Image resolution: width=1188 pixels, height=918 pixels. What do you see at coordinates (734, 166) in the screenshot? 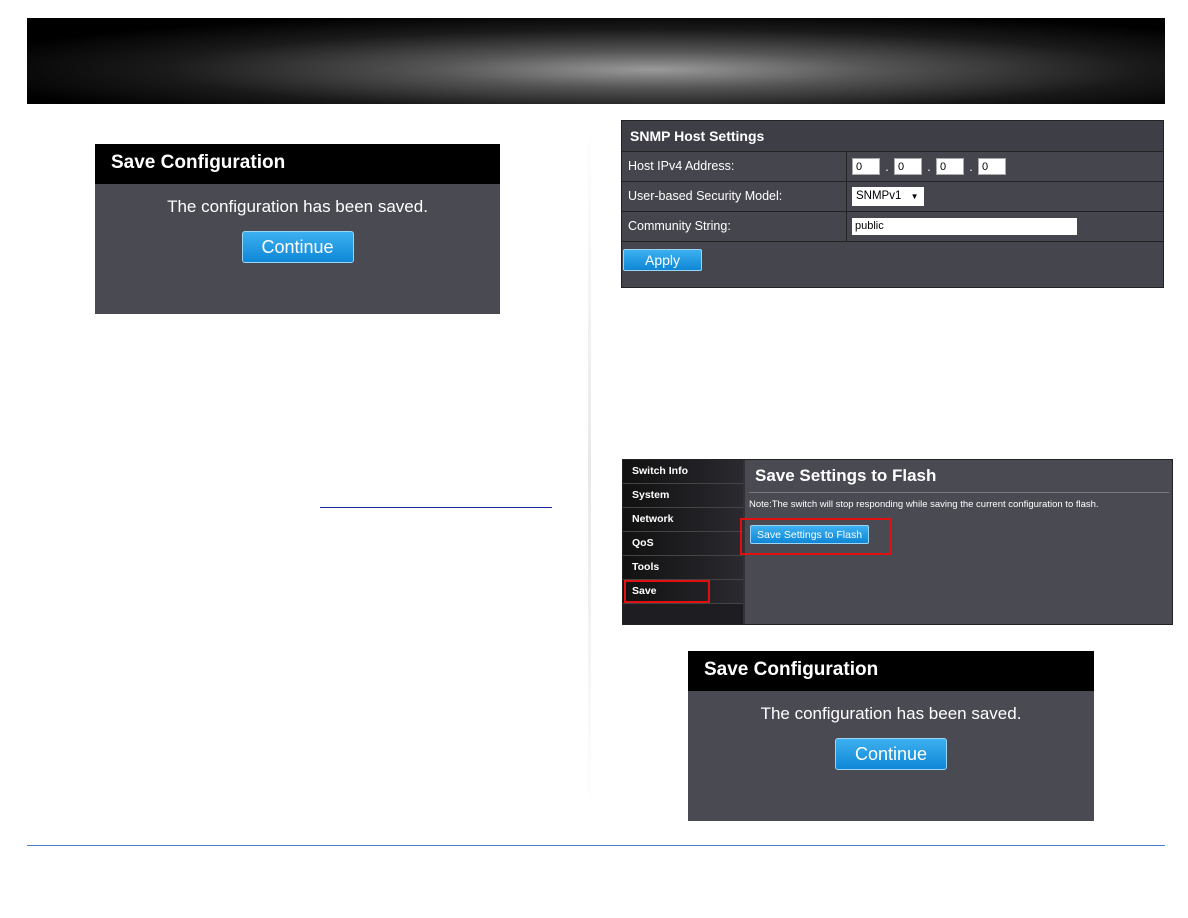
I see `host-ipv4-label: Host IPv4 Address:` at bounding box center [734, 166].